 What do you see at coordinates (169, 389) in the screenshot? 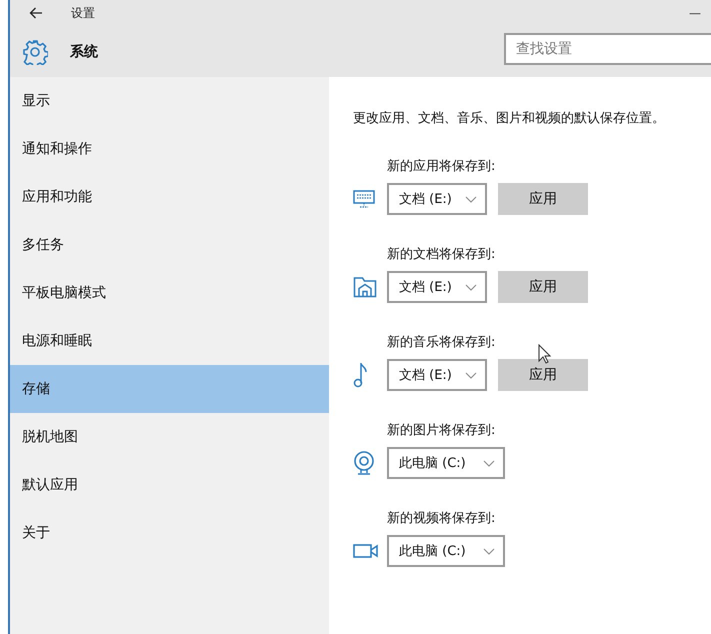
I see `sidebar-item: 存储` at bounding box center [169, 389].